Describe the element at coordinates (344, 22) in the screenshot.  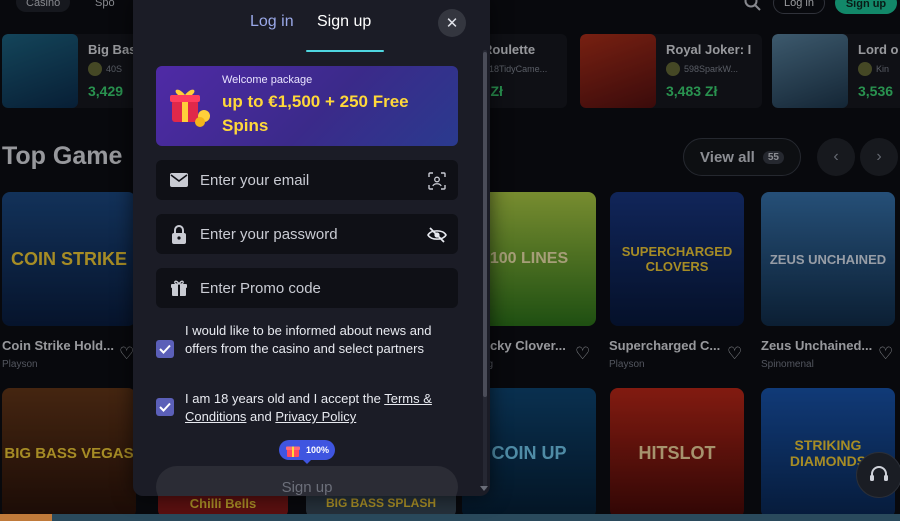
I see `tab-signup: Sign up` at that location.